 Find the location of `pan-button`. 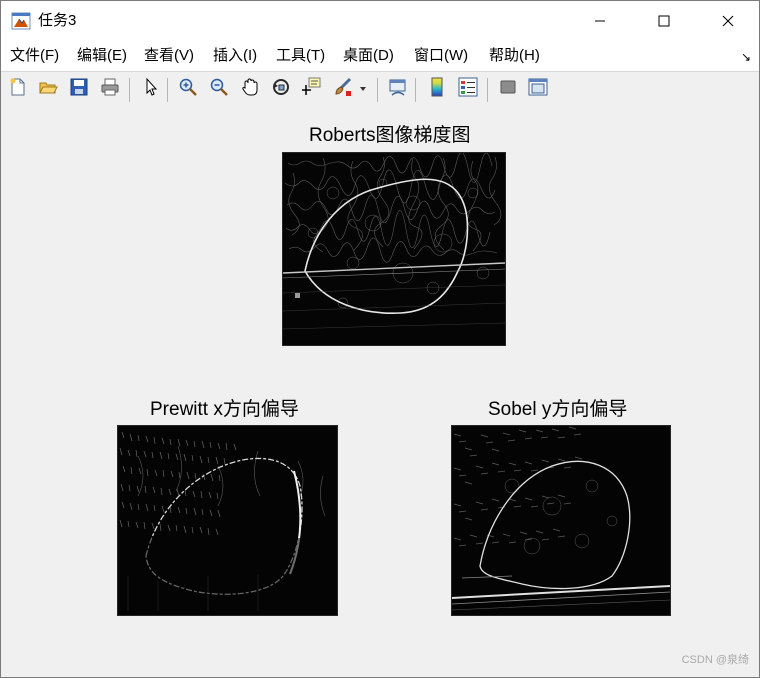

pan-button is located at coordinates (250, 89).